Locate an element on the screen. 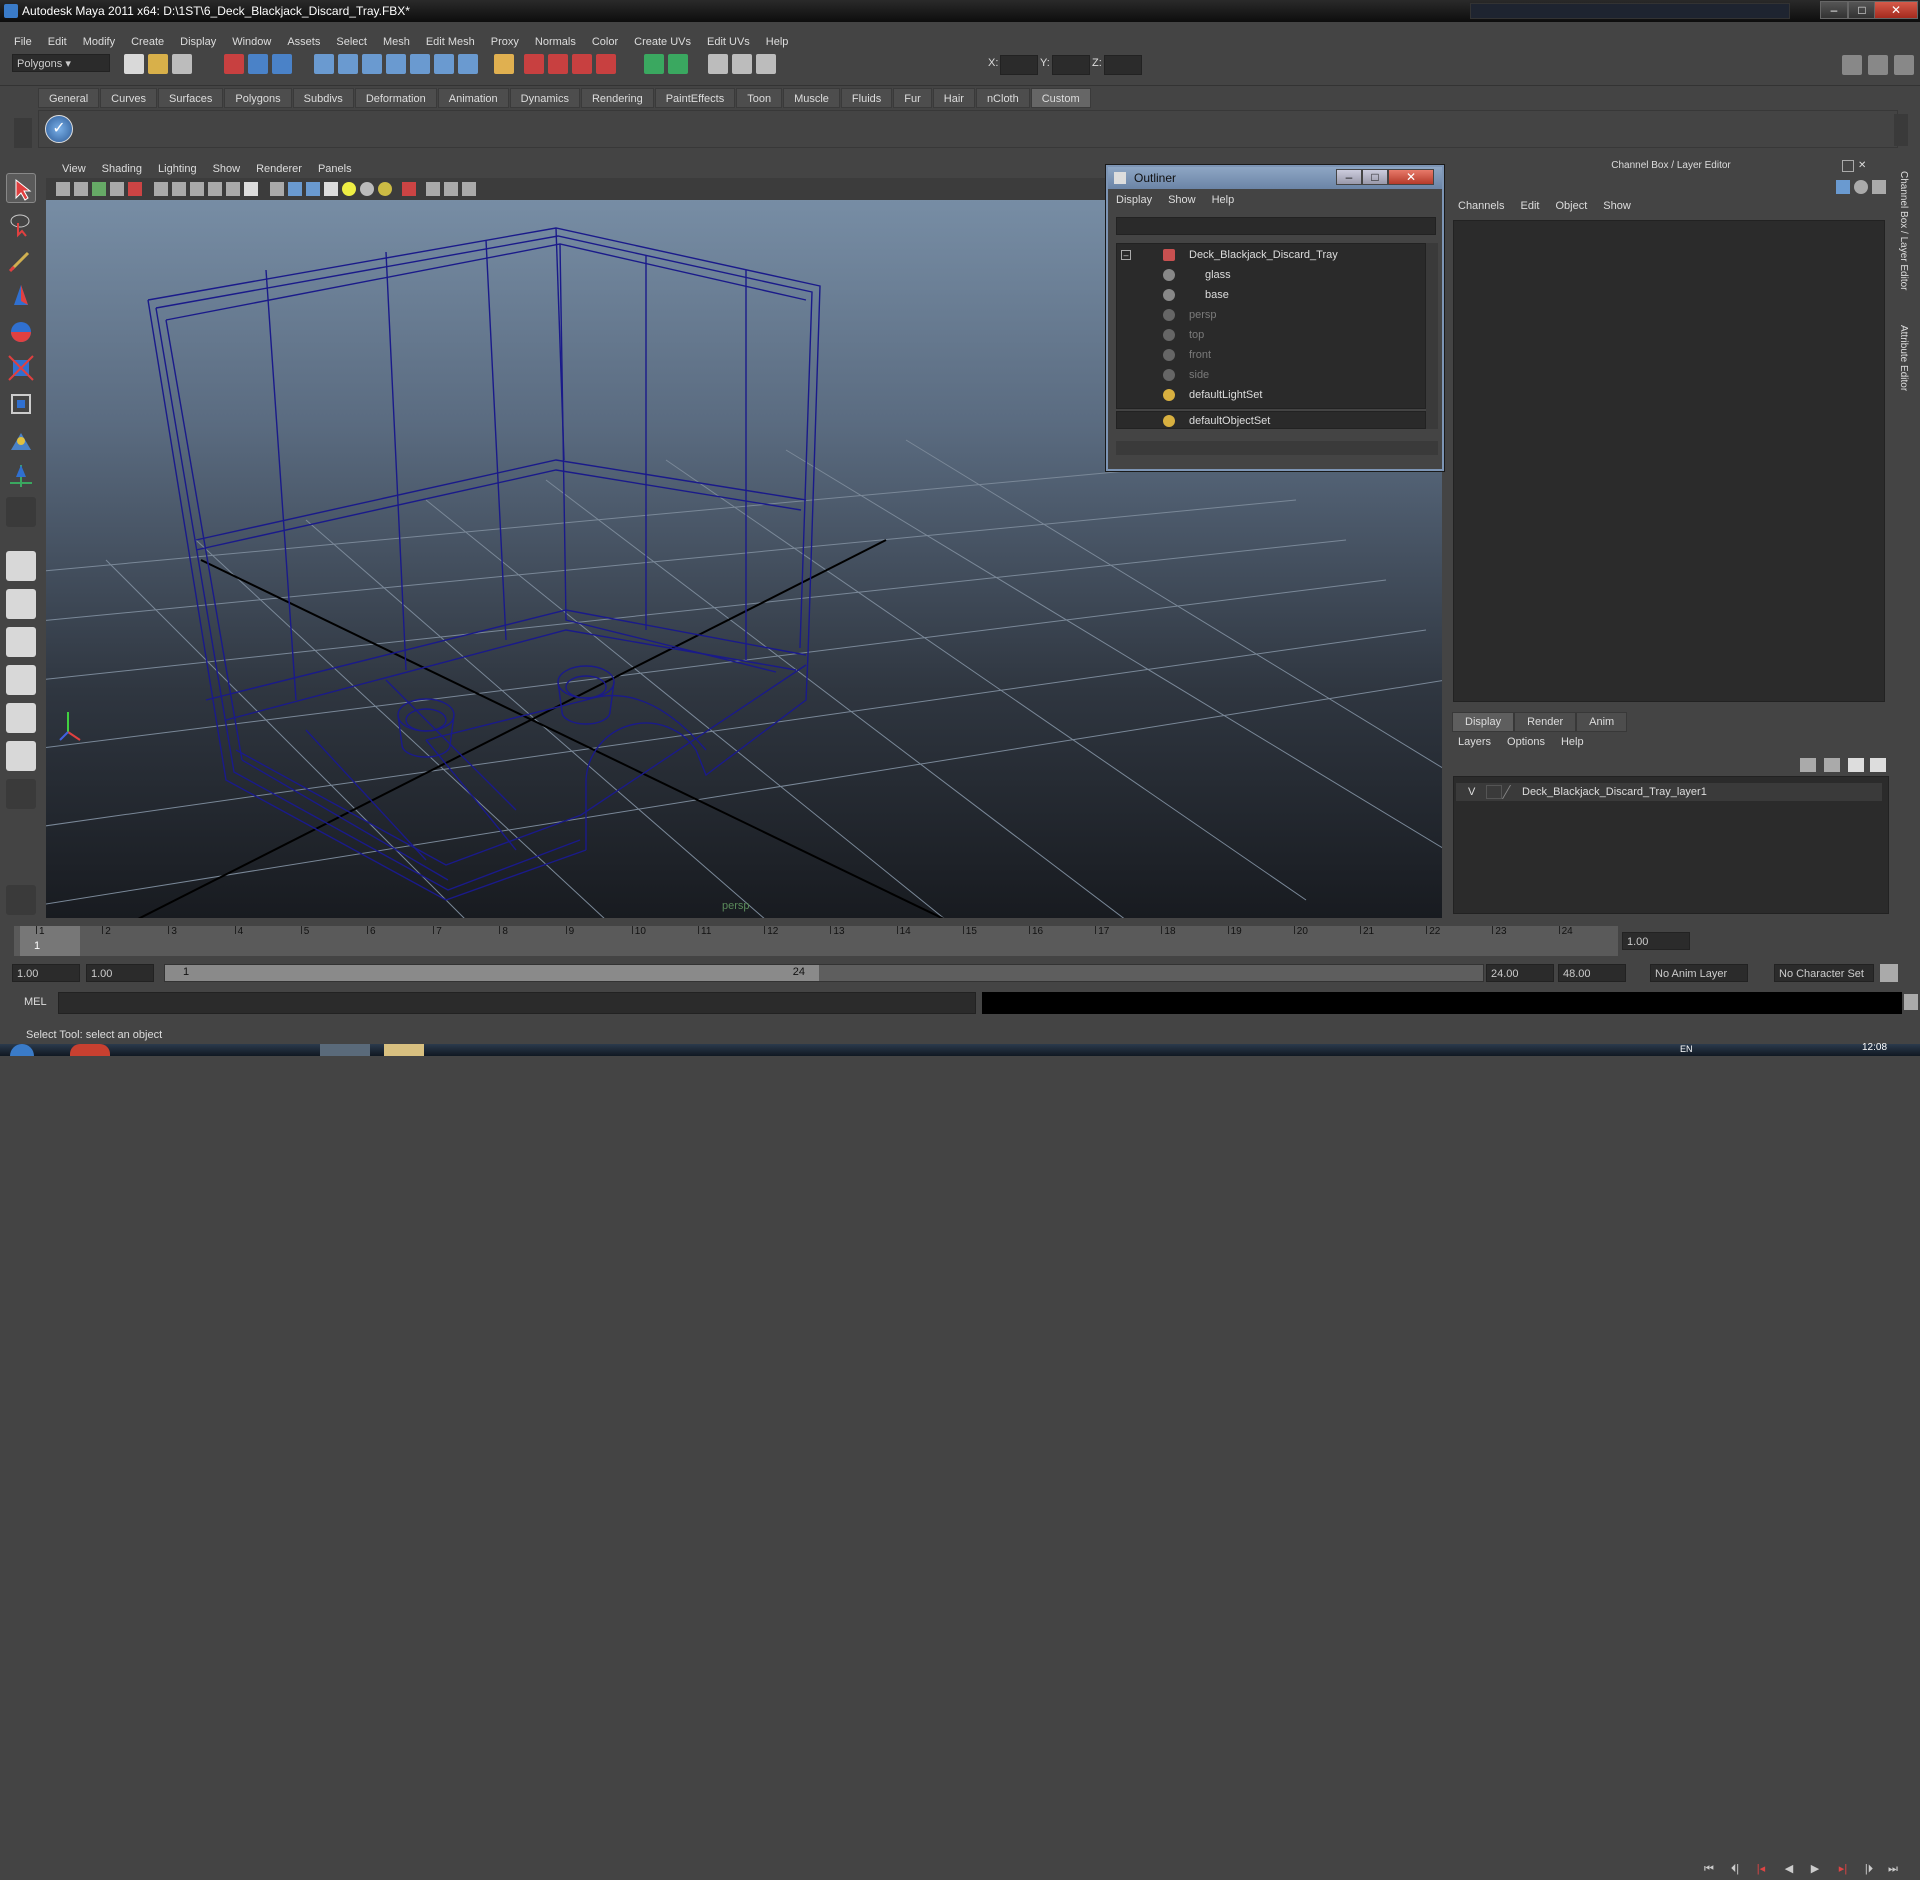 The height and width of the screenshot is (1880, 1920). channel-box-body is located at coordinates (1669, 461).